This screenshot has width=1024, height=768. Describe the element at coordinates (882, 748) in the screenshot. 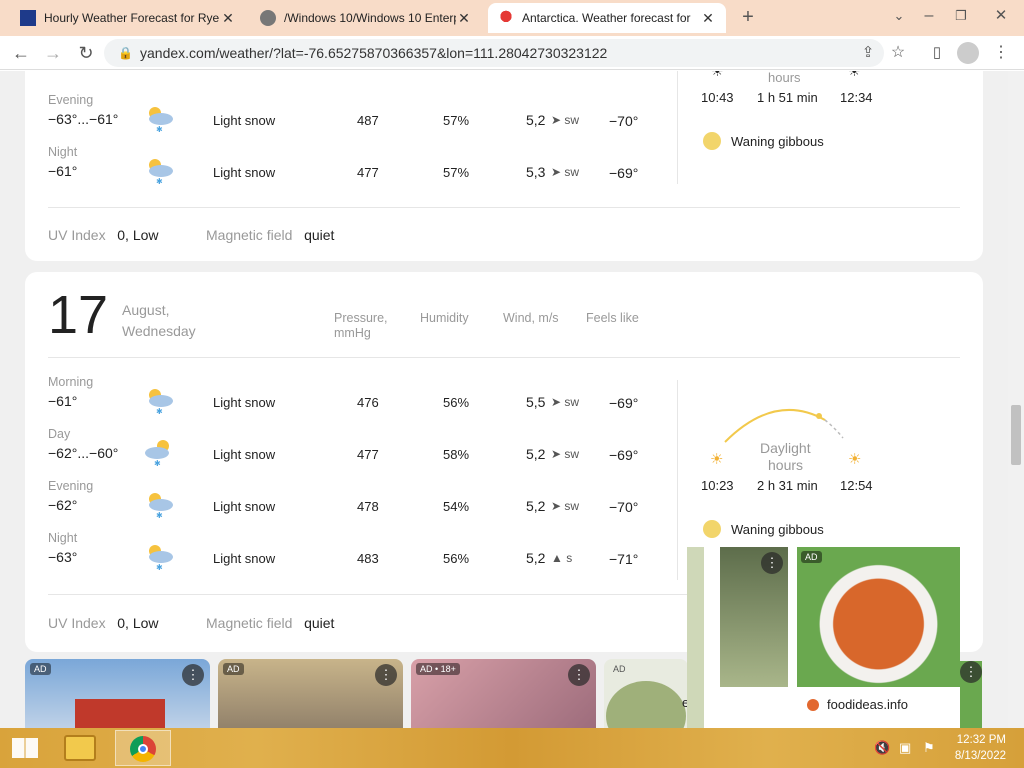

I see `volume-muted-icon: 🔇` at that location.